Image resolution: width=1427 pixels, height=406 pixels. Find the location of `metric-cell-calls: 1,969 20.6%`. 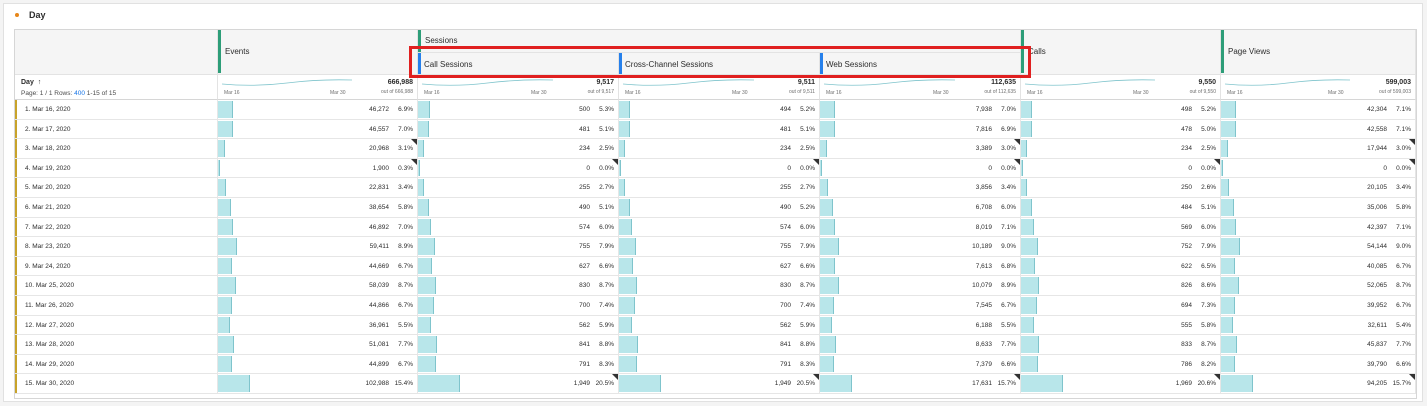

metric-cell-calls: 1,969 20.6% is located at coordinates (1121, 383).